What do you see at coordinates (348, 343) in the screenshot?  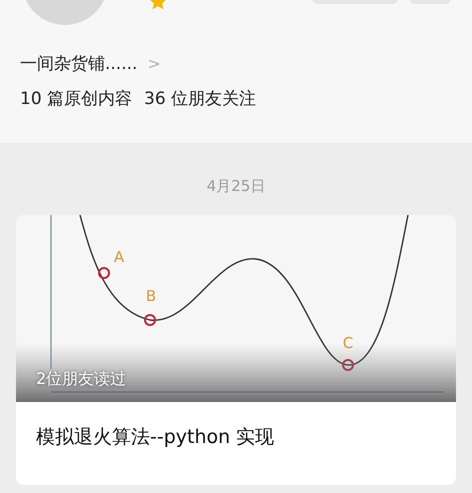 I see `point-label: C` at bounding box center [348, 343].